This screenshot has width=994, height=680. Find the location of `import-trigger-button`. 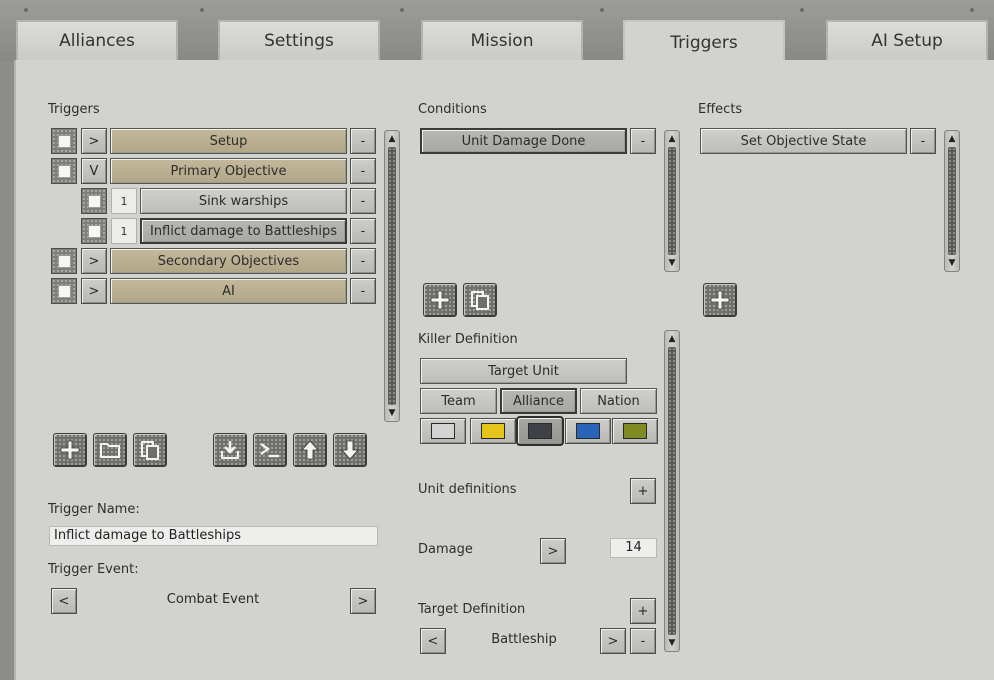

import-trigger-button is located at coordinates (230, 450).